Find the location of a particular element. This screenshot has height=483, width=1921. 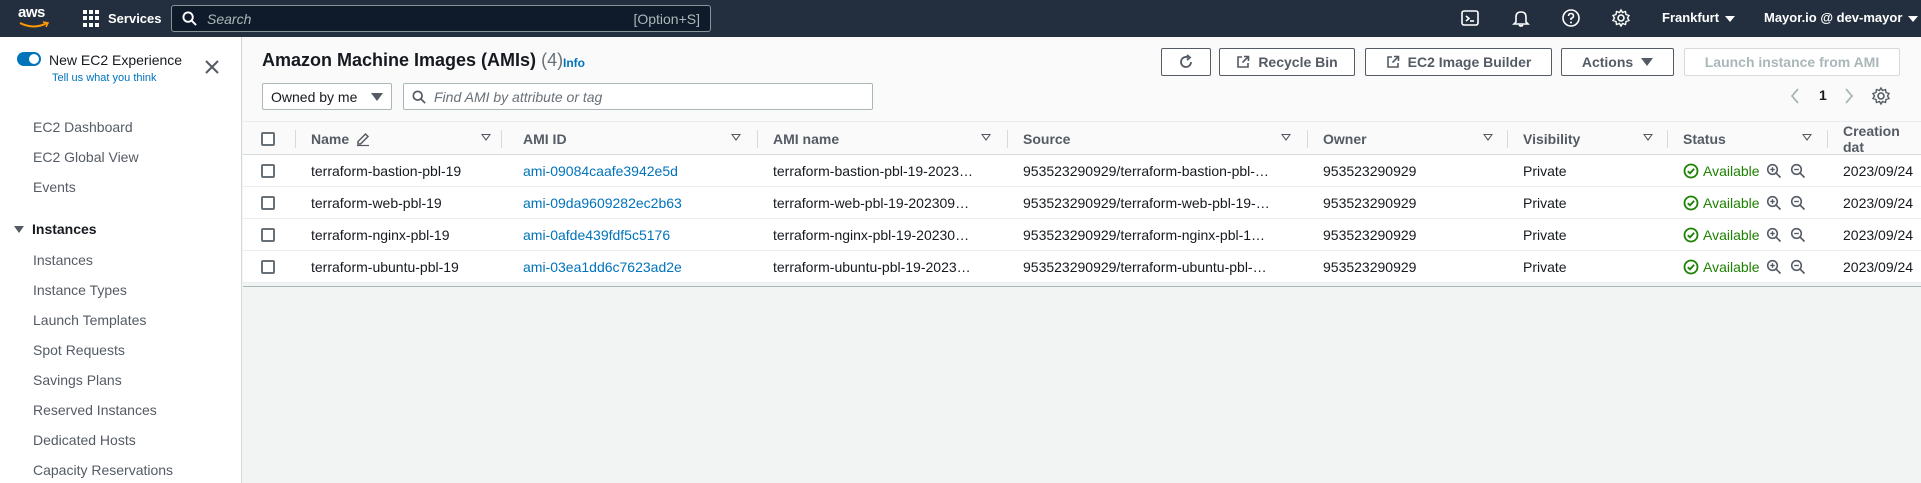

sidebar-item-savings-plans: Savings Plans is located at coordinates (77, 380).